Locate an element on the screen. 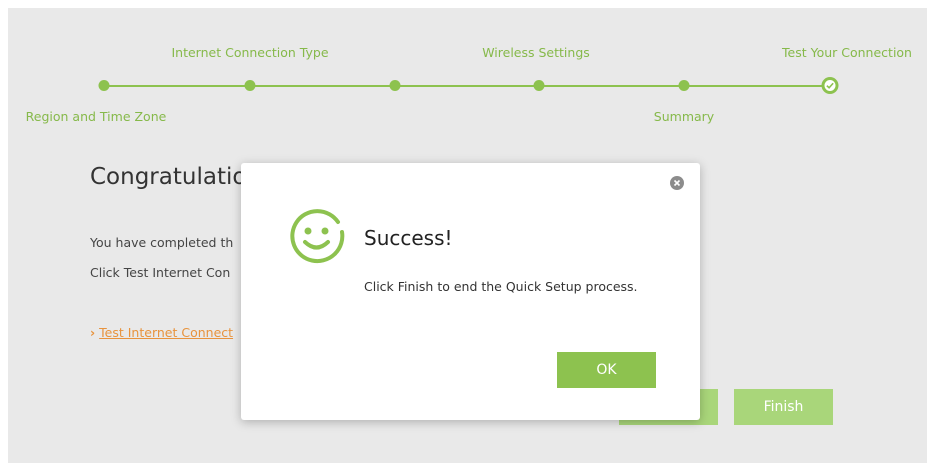 The width and height of the screenshot is (927, 463). smiley-icon is located at coordinates (317, 236).